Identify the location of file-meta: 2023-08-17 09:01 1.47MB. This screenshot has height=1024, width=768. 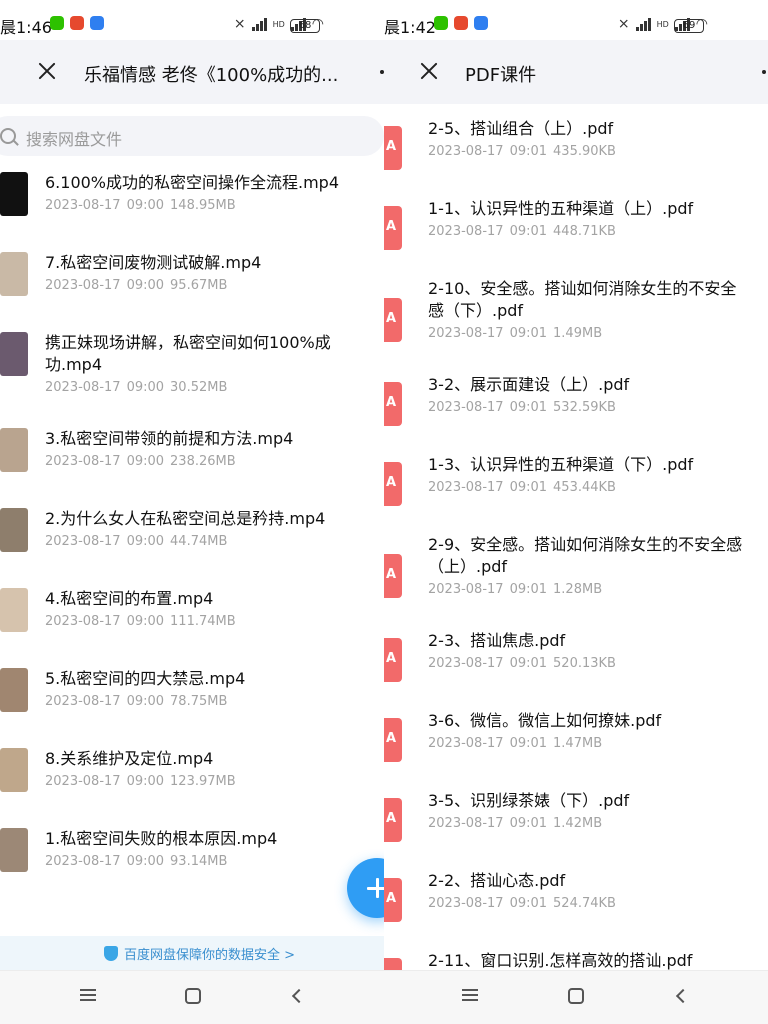
(515, 743).